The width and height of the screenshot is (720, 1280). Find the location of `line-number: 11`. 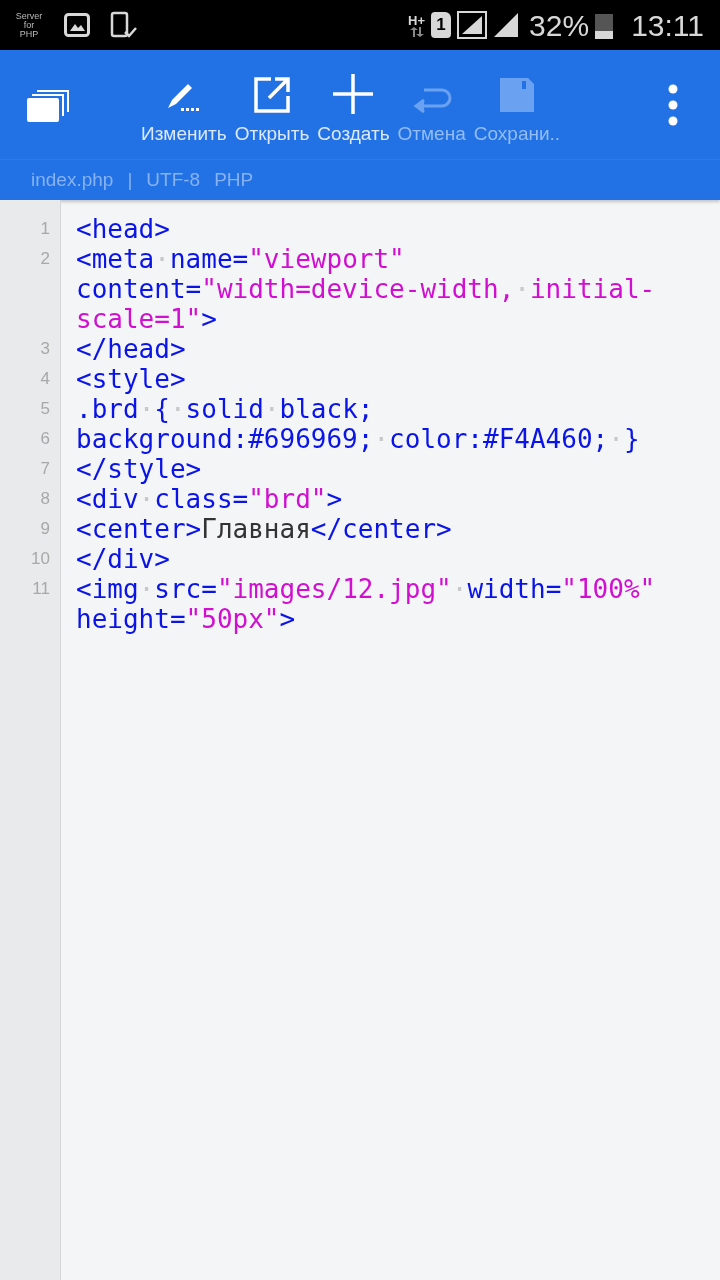

line-number: 11 is located at coordinates (41, 589).